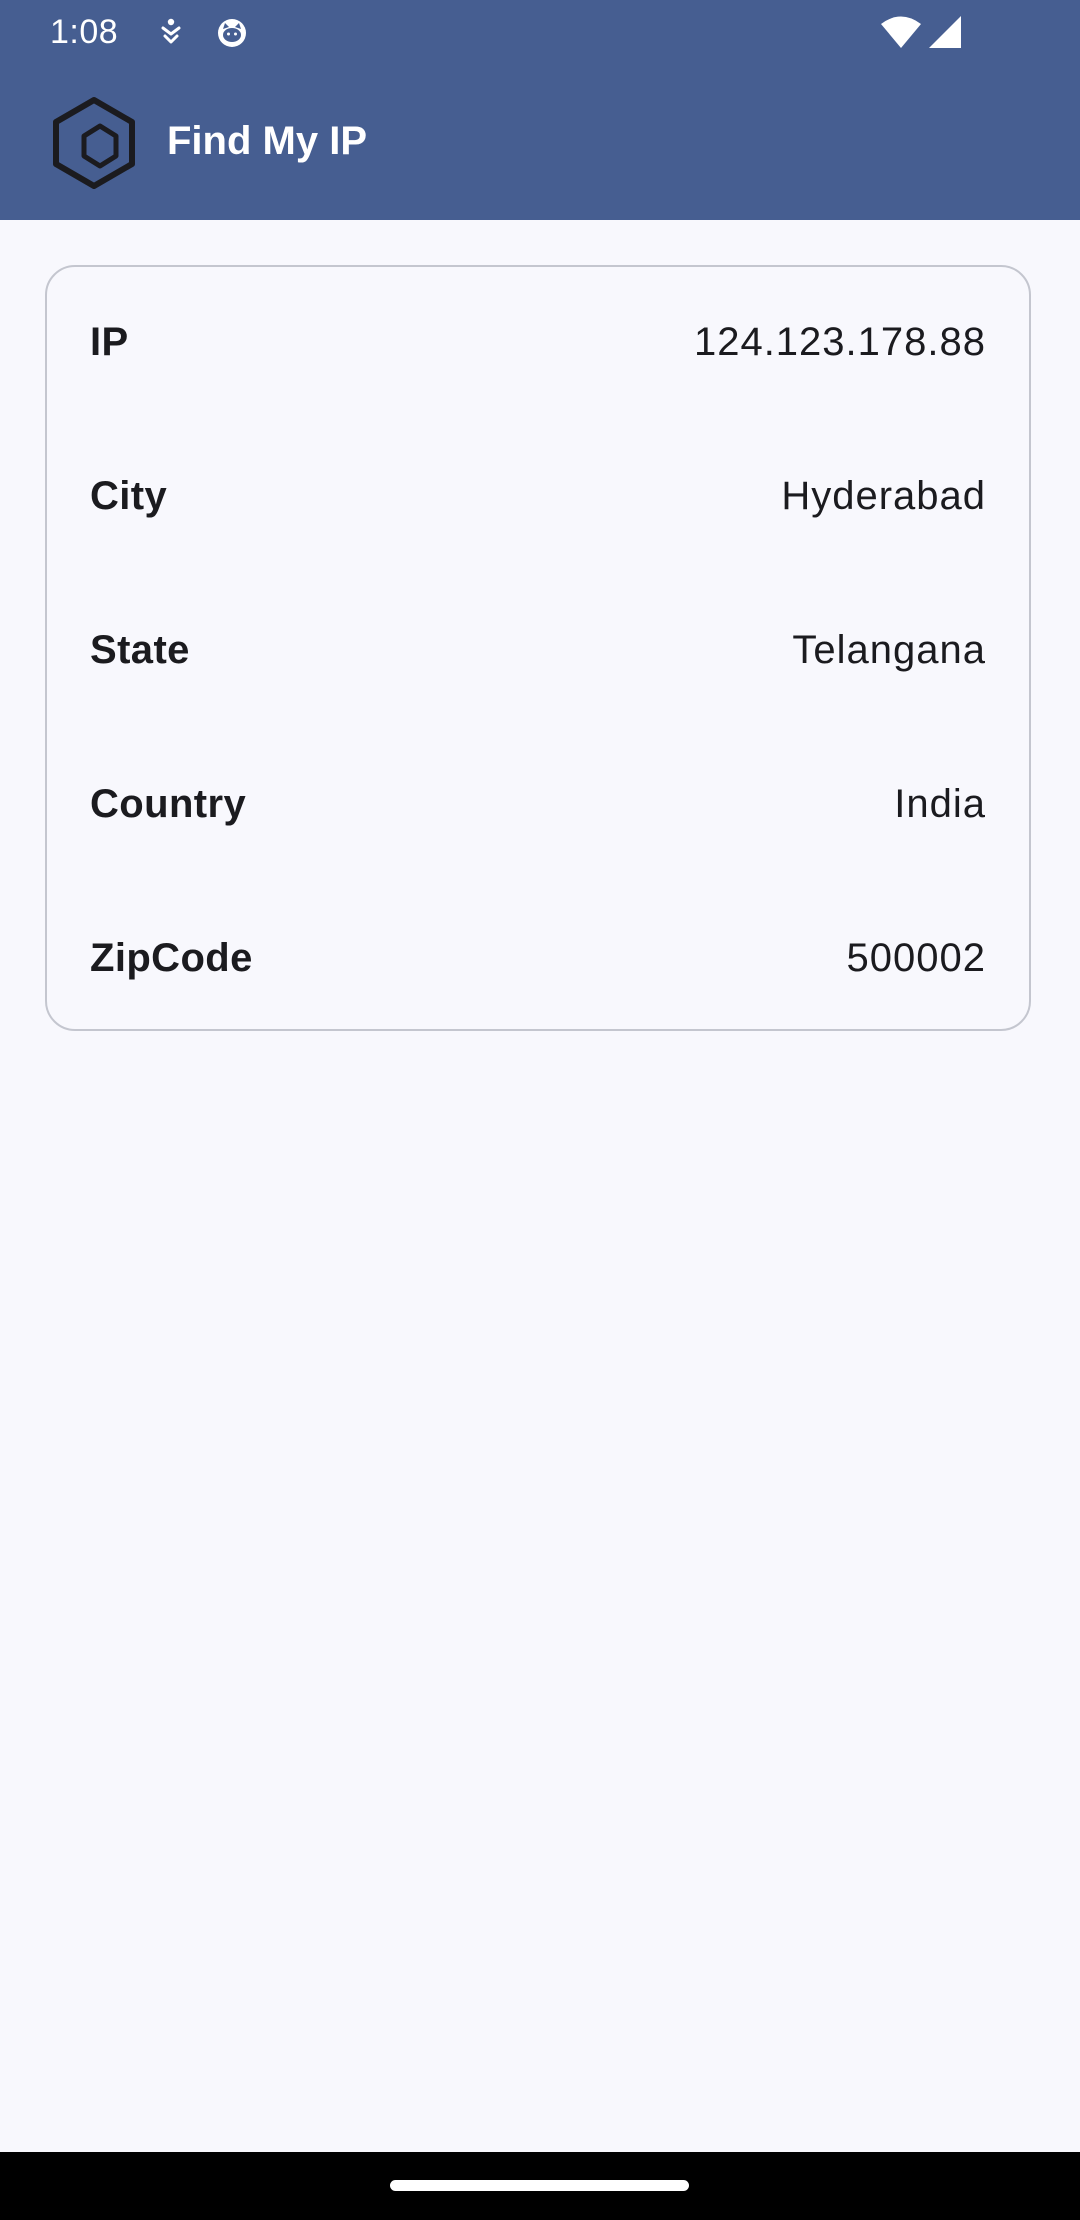  I want to click on country-label: Country, so click(168, 804).